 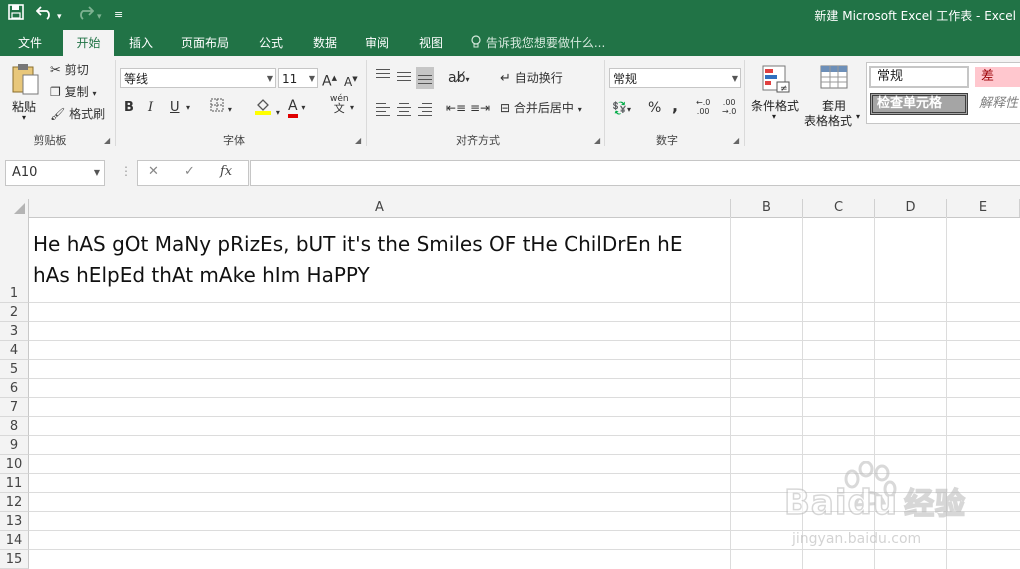 I want to click on tab-formulas: 公式, so click(x=271, y=43).